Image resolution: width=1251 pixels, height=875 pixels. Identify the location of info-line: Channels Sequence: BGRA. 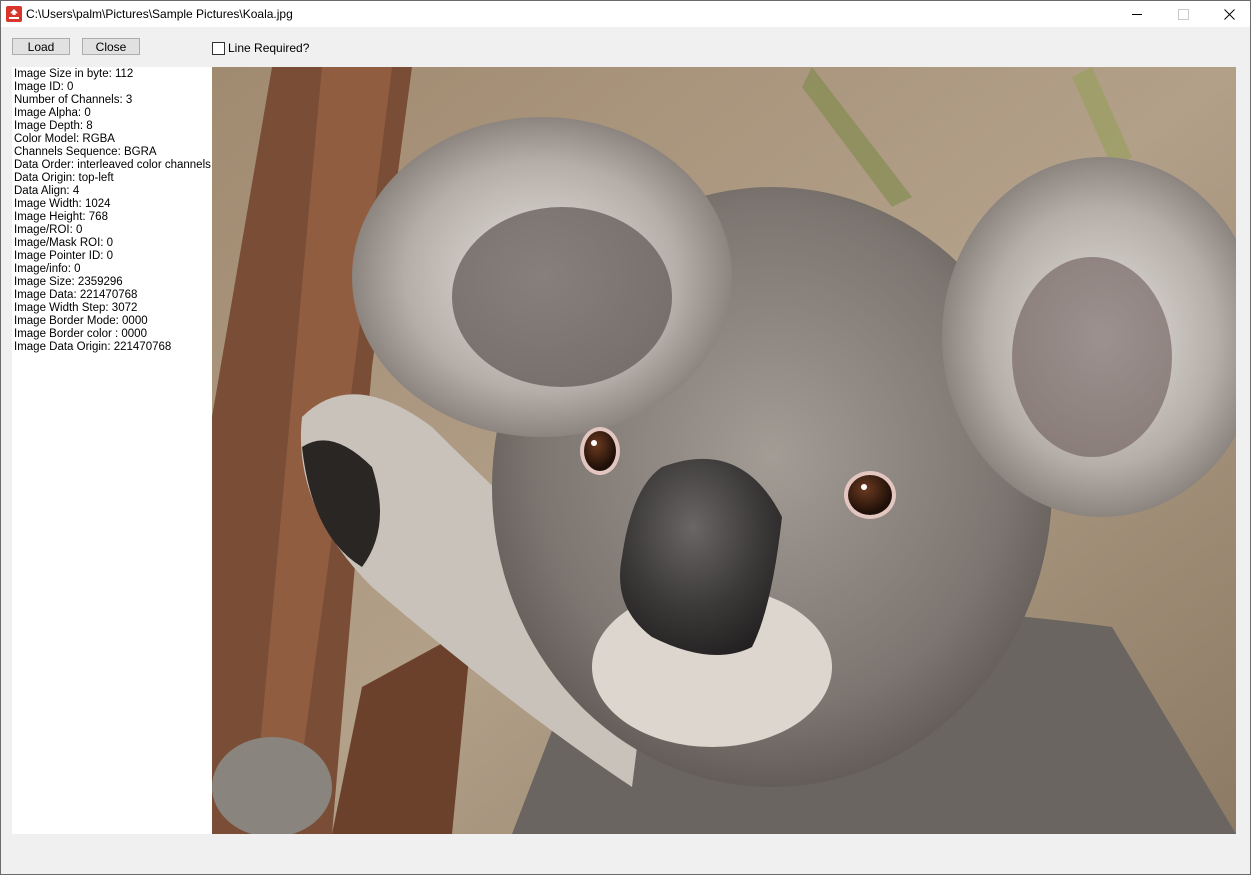
(85, 152).